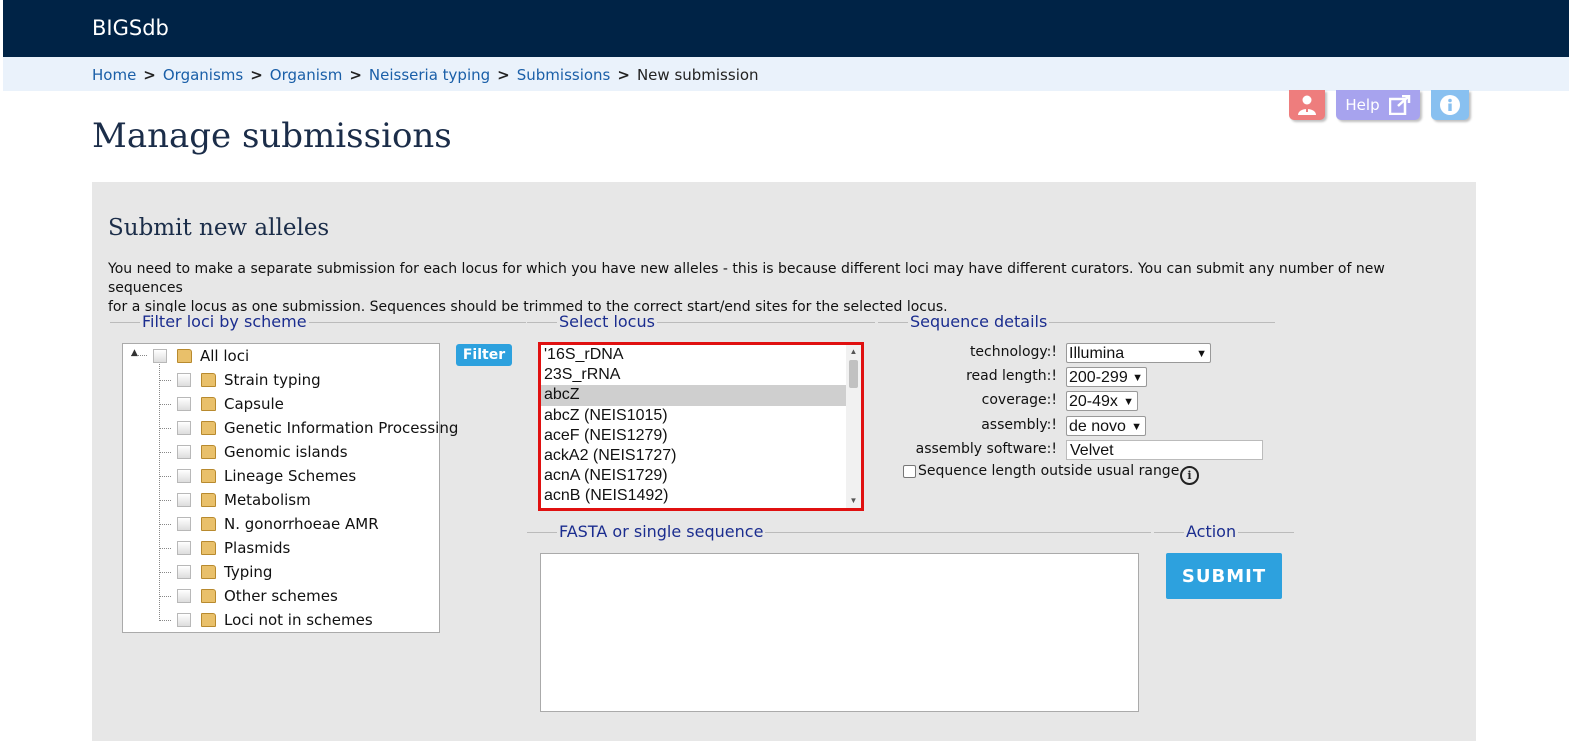 This screenshot has width=1569, height=749. What do you see at coordinates (701, 436) in the screenshot?
I see `locus-option: aceF (NEIS1279)` at bounding box center [701, 436].